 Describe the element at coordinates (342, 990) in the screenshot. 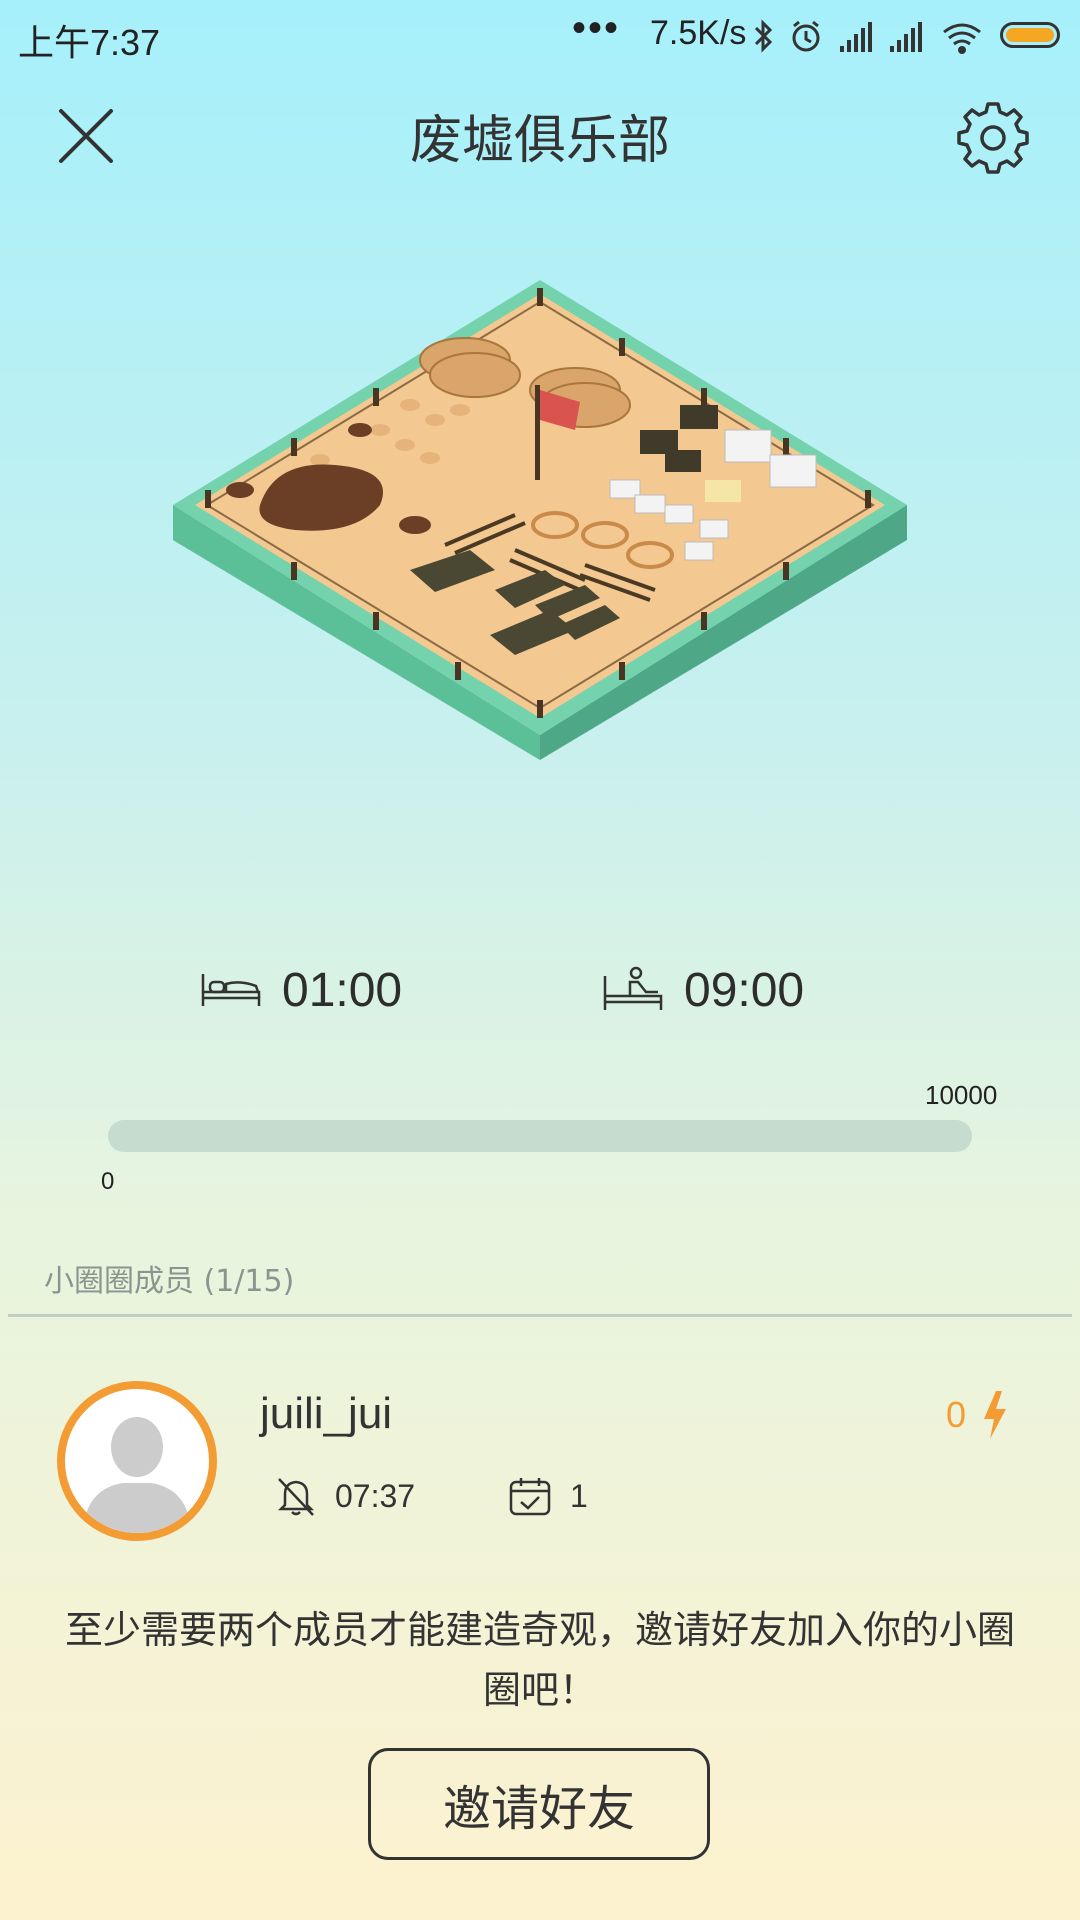

I see `sleep-time: 01:00` at that location.